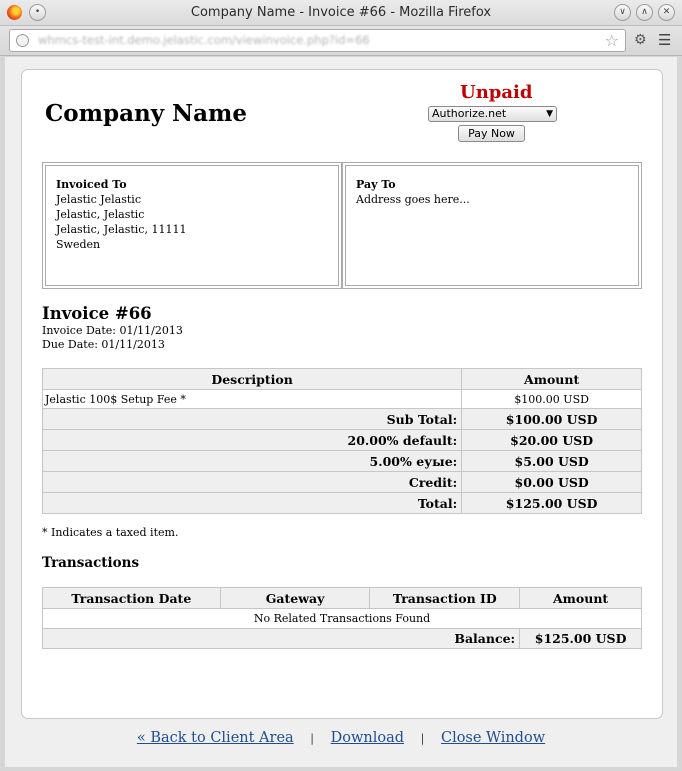 Image resolution: width=682 pixels, height=771 pixels. Describe the element at coordinates (622, 12) in the screenshot. I see `minimize-icon: ∨` at that location.